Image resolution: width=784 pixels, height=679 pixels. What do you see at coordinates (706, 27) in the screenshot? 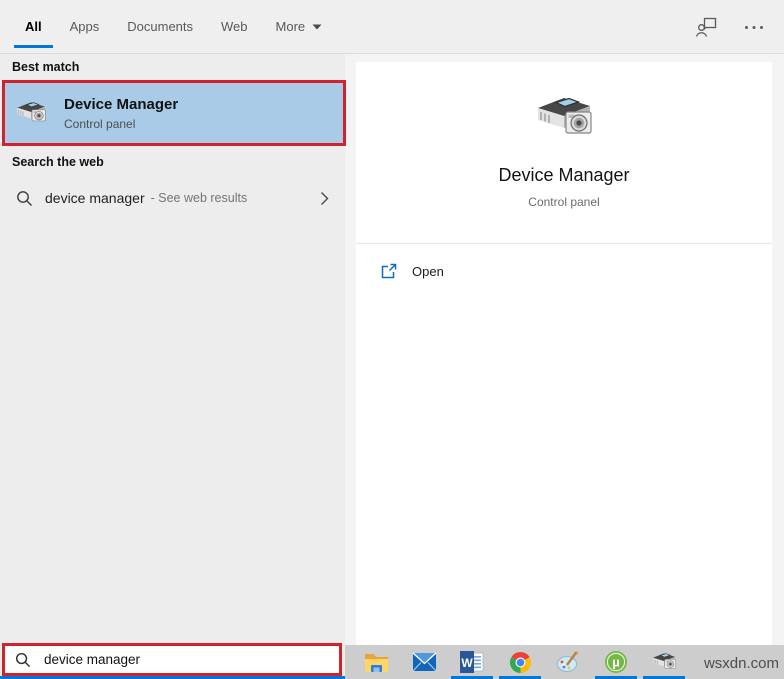
I see `feedback-icon` at bounding box center [706, 27].